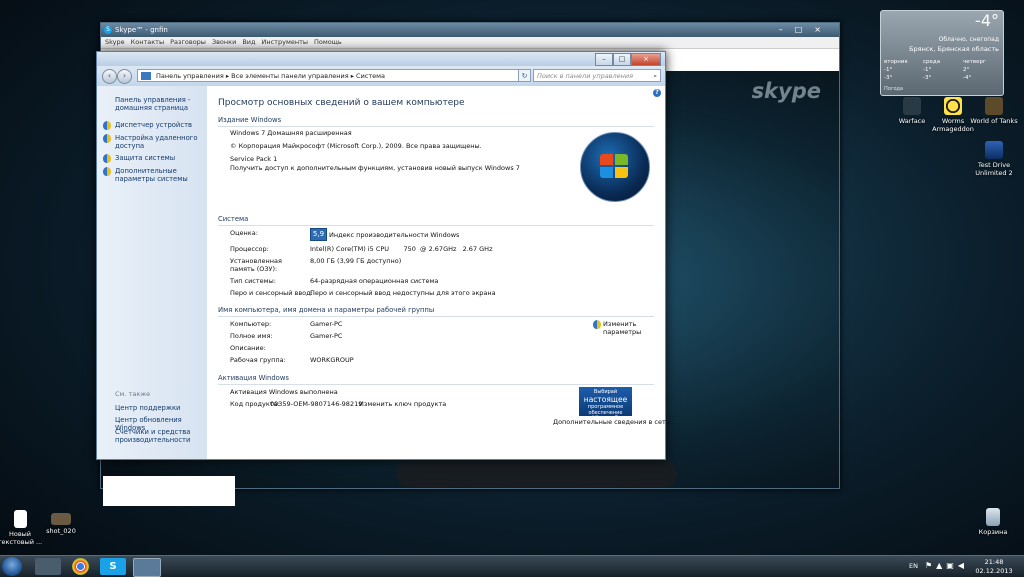 The image size is (1024, 577). I want to click on change-key-link: Изменить ключ продукта, so click(402, 404).